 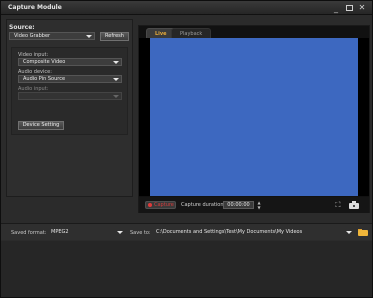 I want to click on saved-format-label: Saved format:, so click(x=29, y=233).